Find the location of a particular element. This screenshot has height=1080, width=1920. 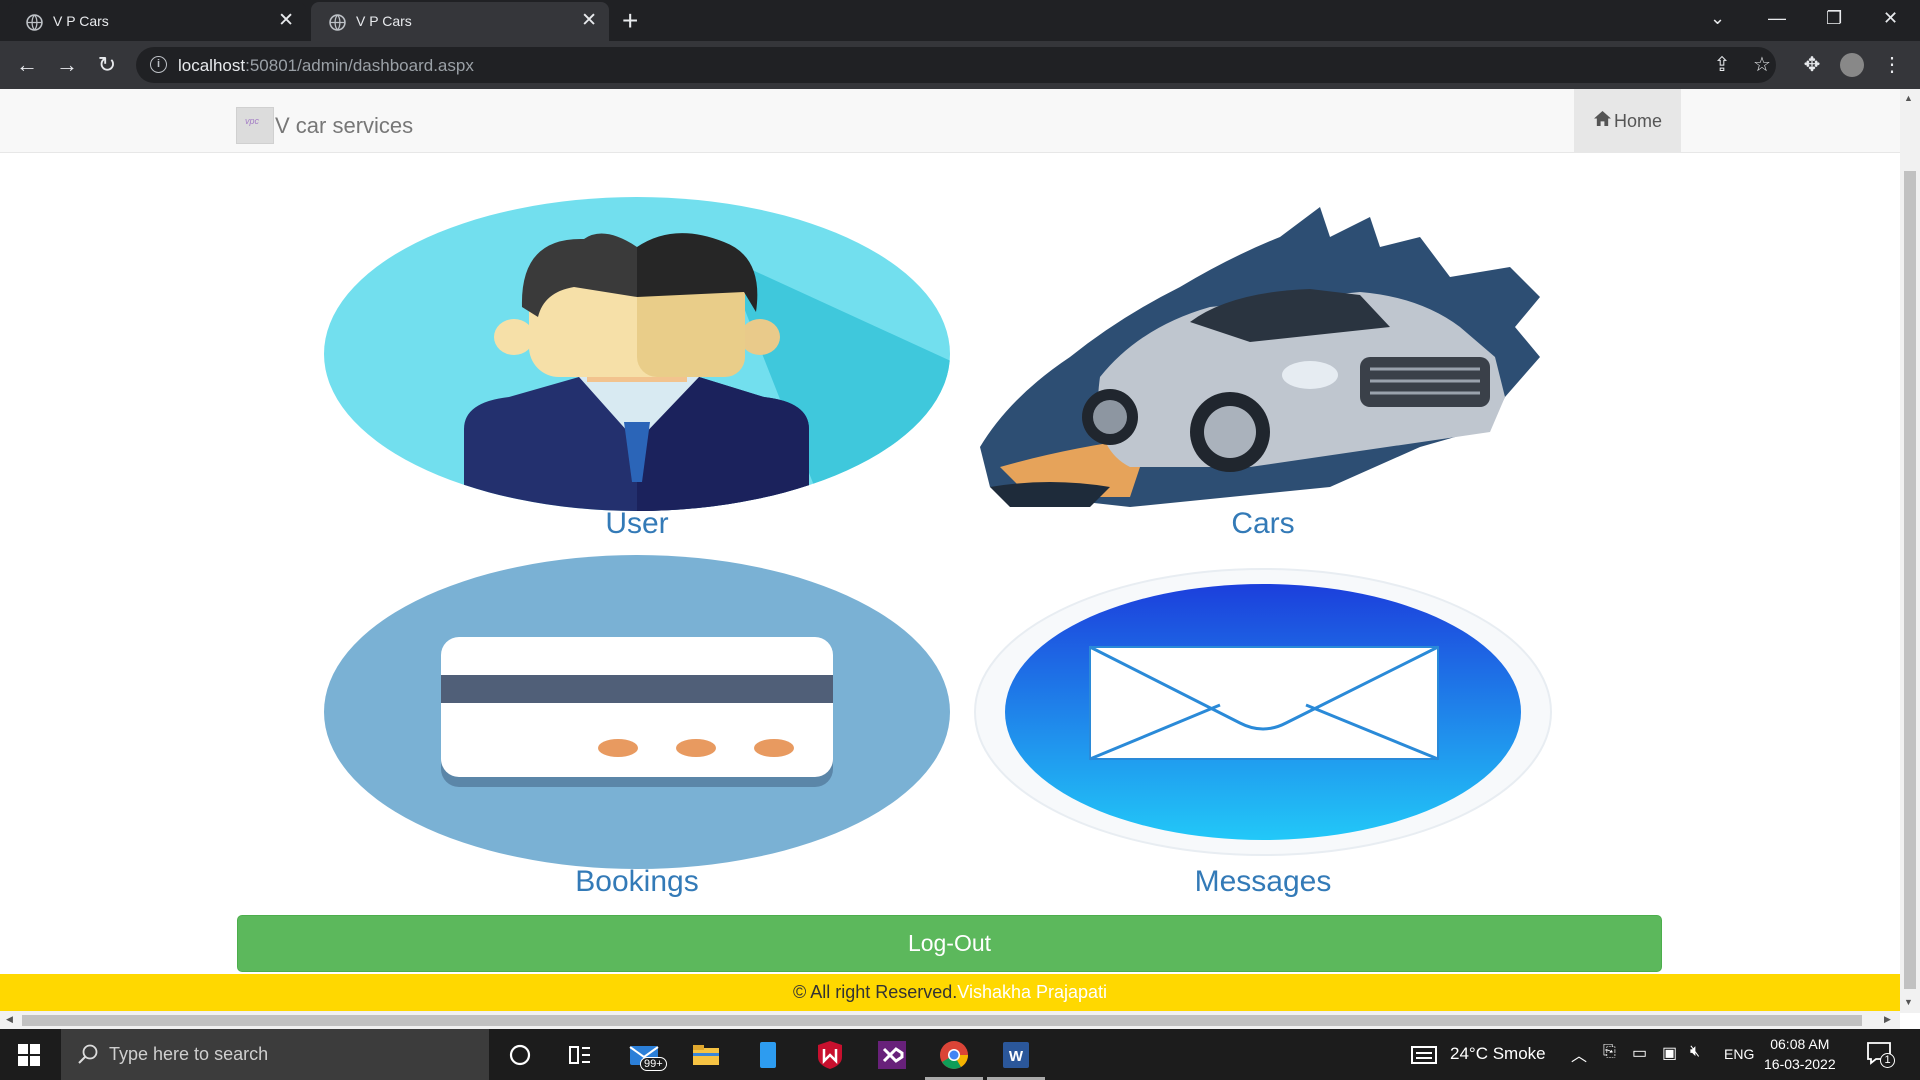

site-navbar: vpc V car services Home is located at coordinates (950, 121).